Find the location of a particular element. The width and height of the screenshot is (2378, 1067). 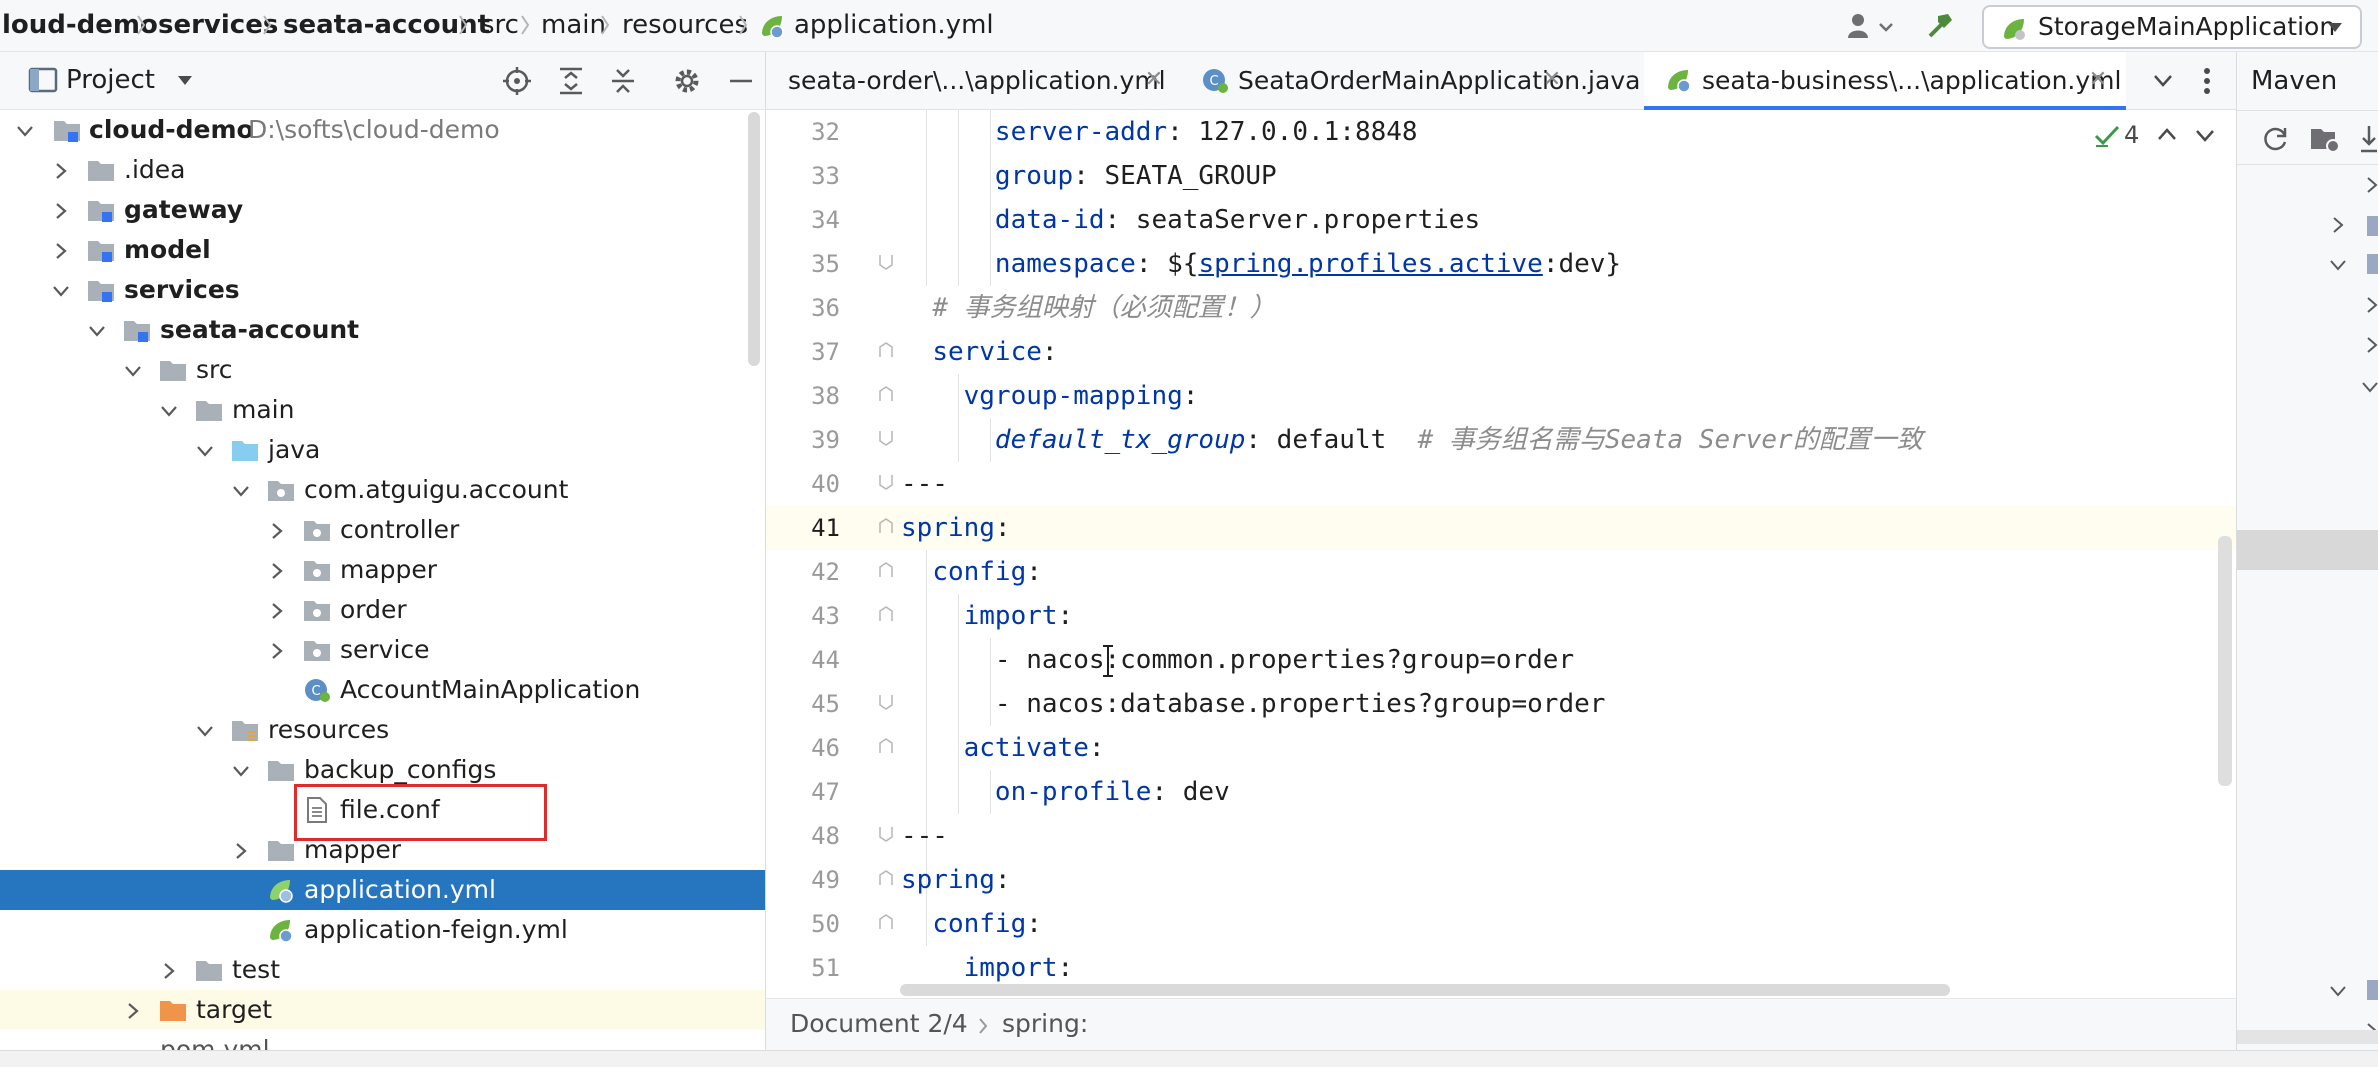

tree-node-pom: pom.yml is located at coordinates (382, 1040).